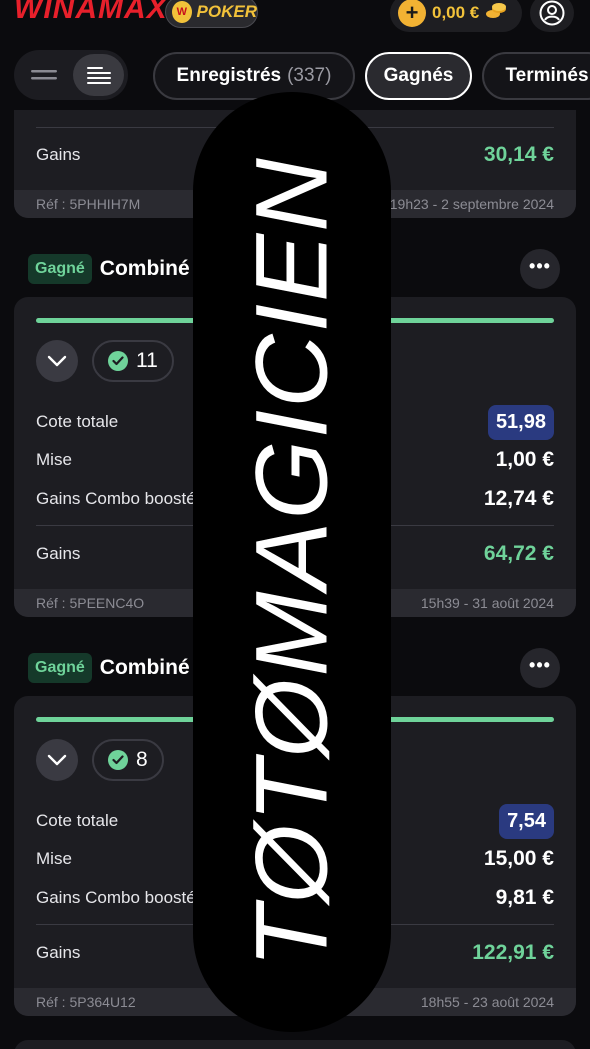 The height and width of the screenshot is (1049, 590). I want to click on tab-label: Gagnés, so click(418, 75).